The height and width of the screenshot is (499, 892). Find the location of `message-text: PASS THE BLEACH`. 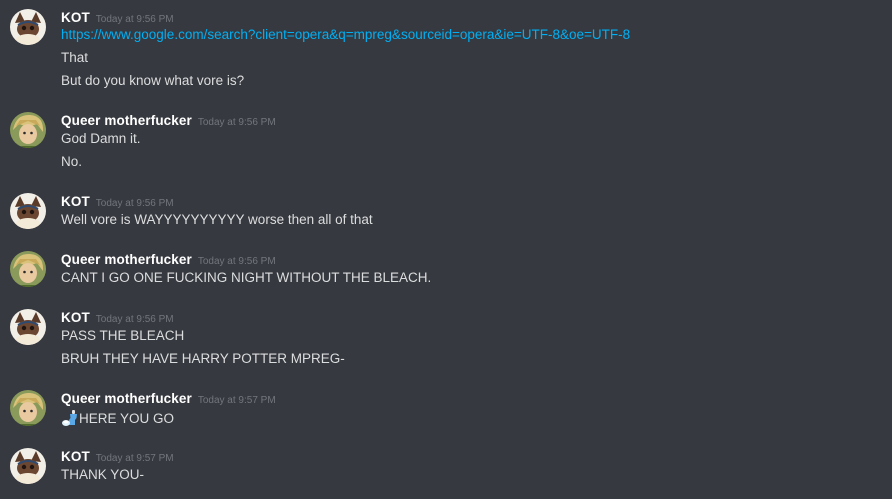

message-text: PASS THE BLEACH is located at coordinates (123, 335).